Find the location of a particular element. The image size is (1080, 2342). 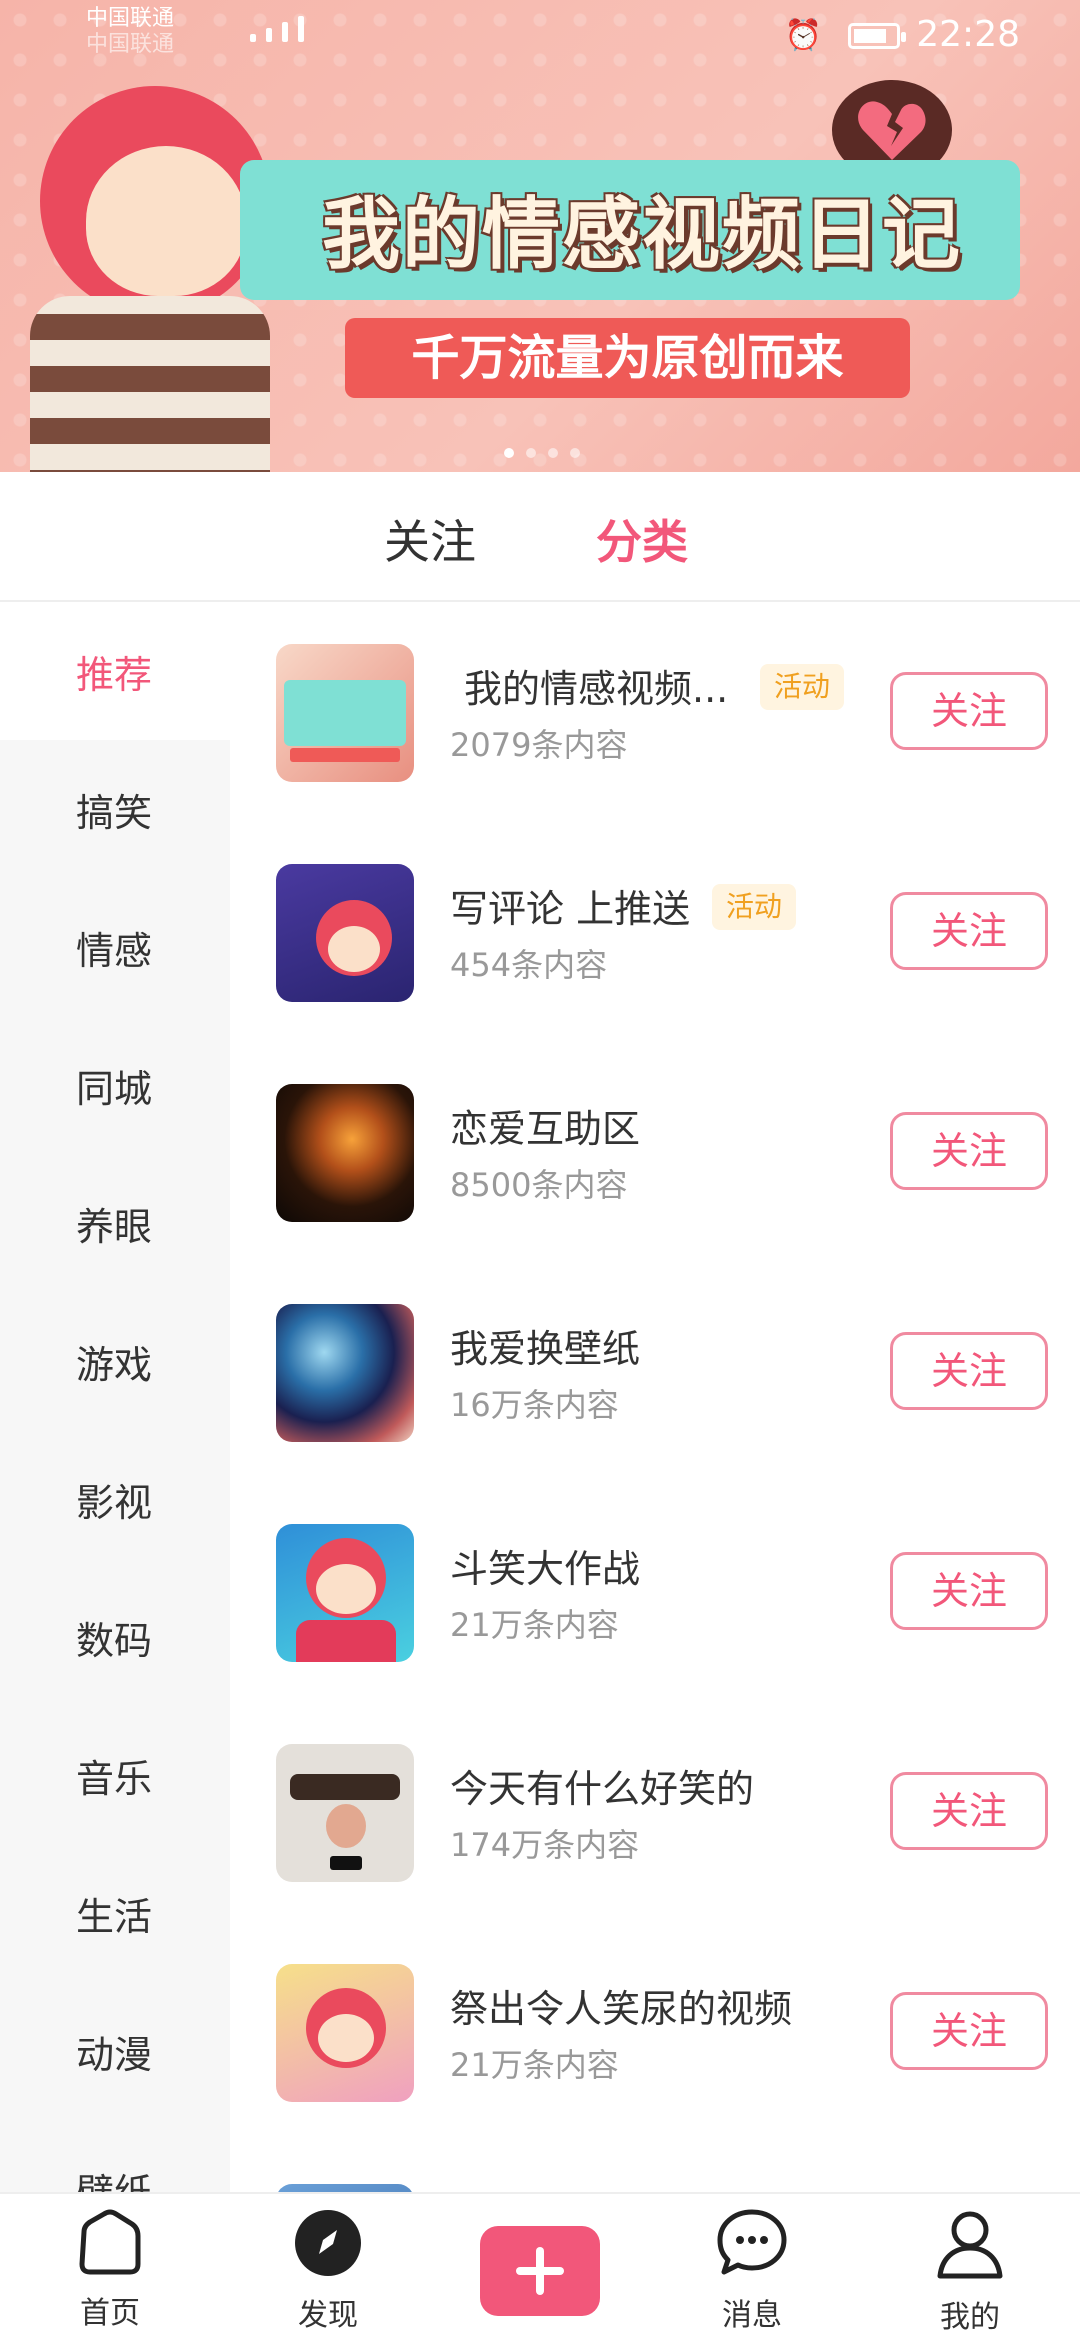

bottom-navigation: 首页 发现 消息 我的 is located at coordinates (540, 2267).